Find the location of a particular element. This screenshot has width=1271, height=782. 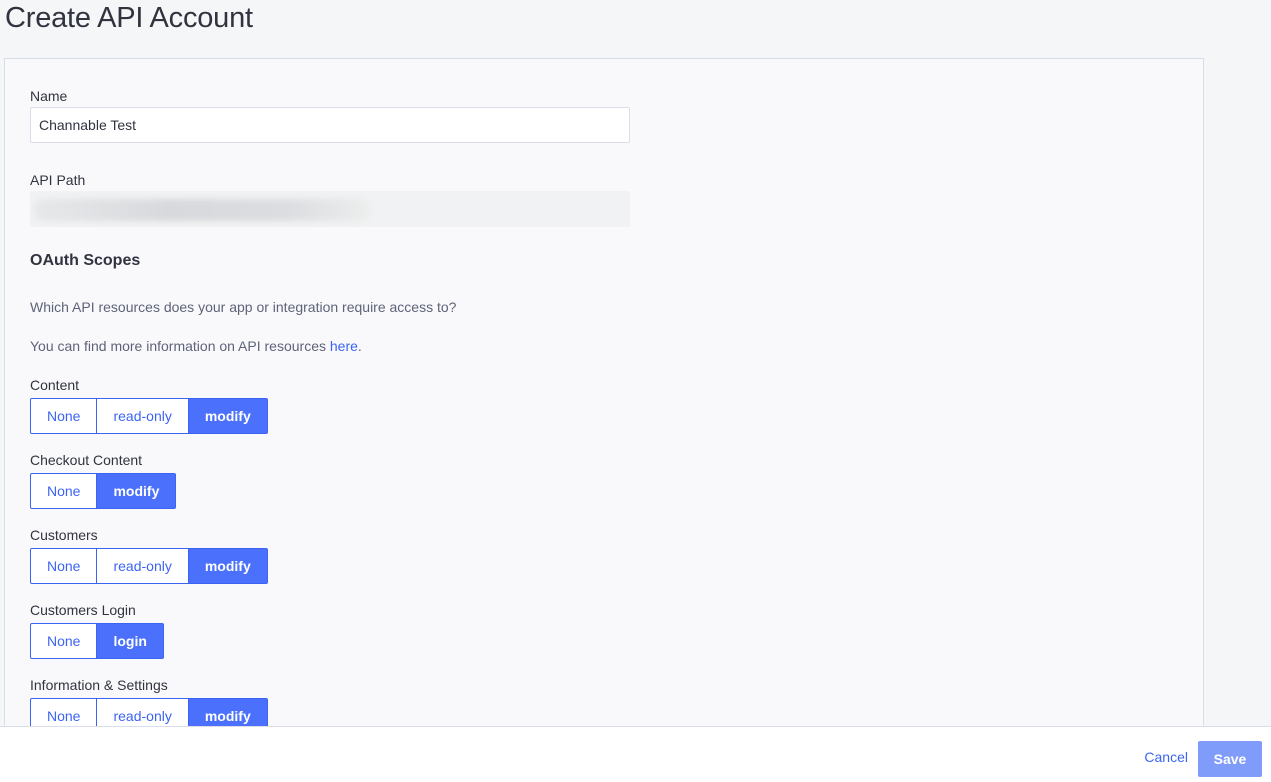

scope-toggle-group-customers: None read-only modify is located at coordinates (149, 566).